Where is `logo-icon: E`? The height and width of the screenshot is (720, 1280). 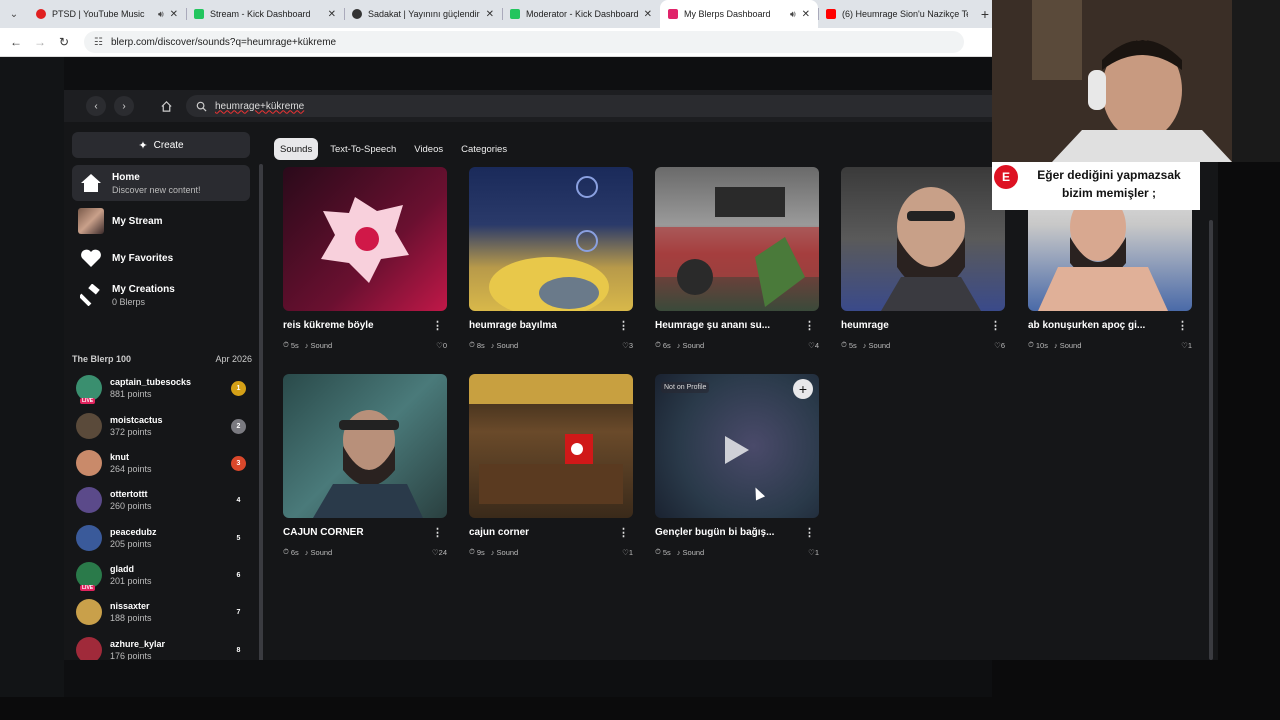
logo-icon: E is located at coordinates (1006, 177).